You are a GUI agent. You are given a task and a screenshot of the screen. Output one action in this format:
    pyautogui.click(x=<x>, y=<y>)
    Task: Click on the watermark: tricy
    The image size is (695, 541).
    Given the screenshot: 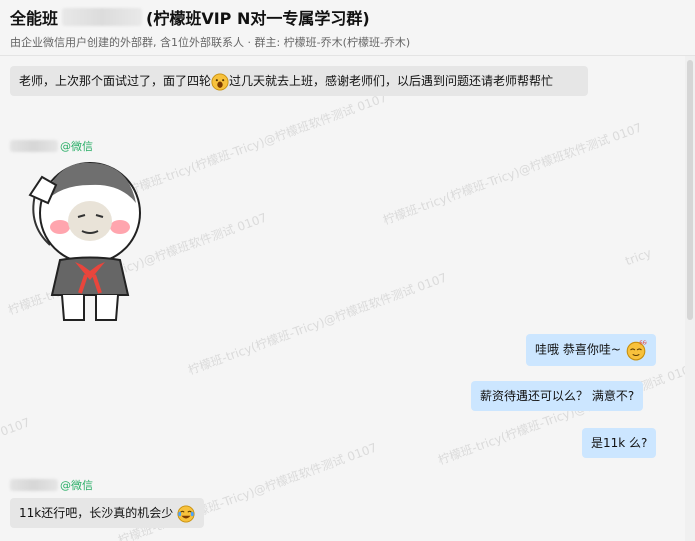 What is the action you would take?
    pyautogui.click(x=638, y=257)
    